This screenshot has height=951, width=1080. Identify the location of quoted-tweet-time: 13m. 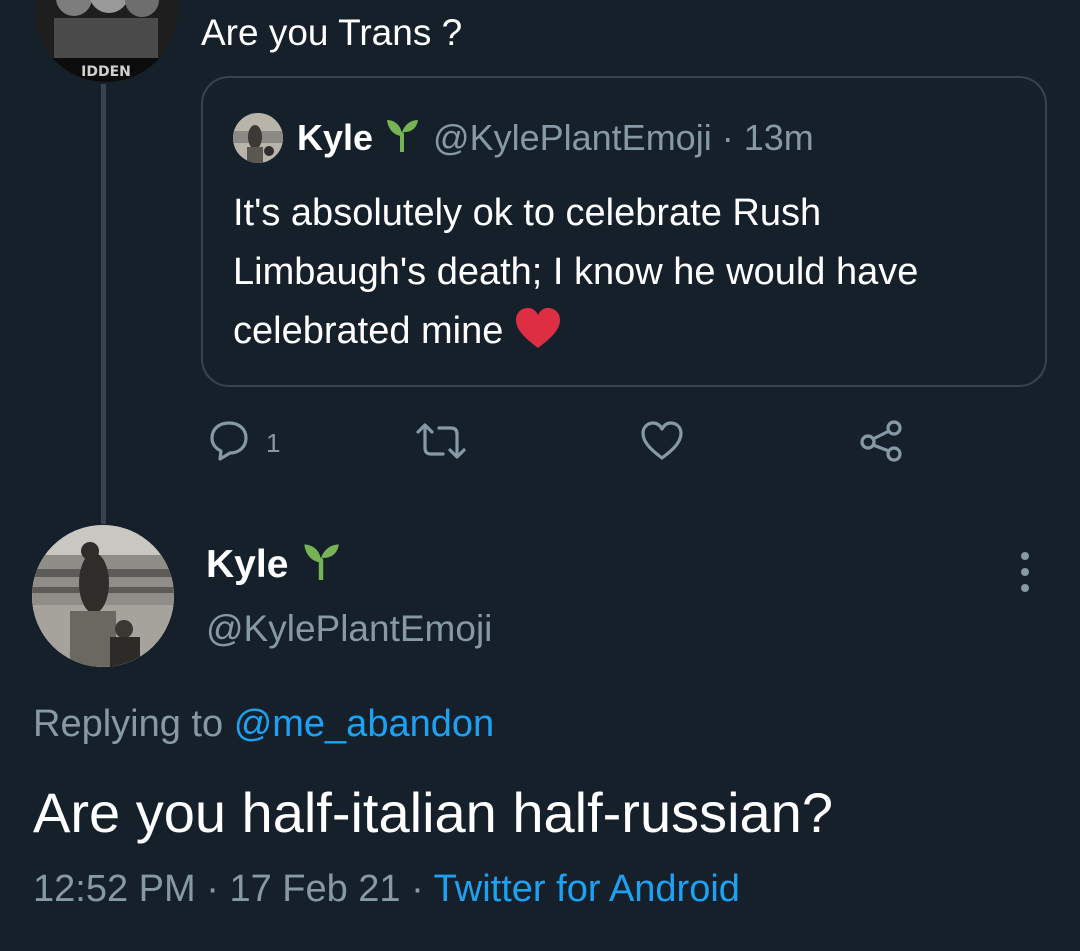
(778, 137).